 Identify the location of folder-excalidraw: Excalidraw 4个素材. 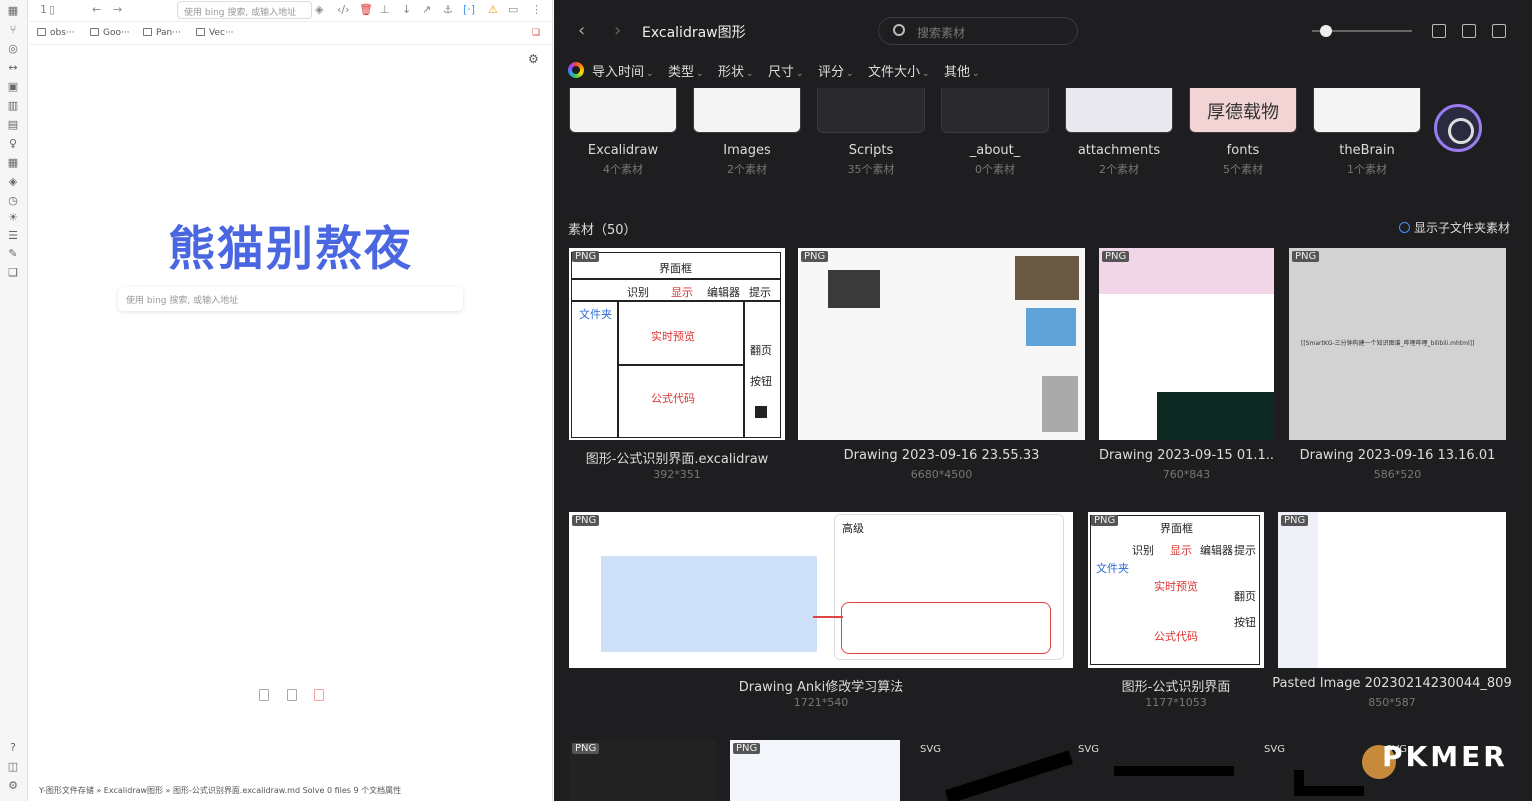
(623, 132).